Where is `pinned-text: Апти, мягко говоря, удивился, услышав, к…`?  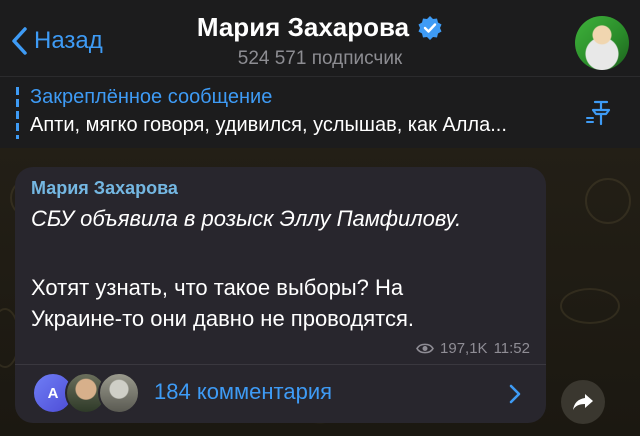 pinned-text: Апти, мягко говоря, удивился, услышав, к… is located at coordinates (268, 125).